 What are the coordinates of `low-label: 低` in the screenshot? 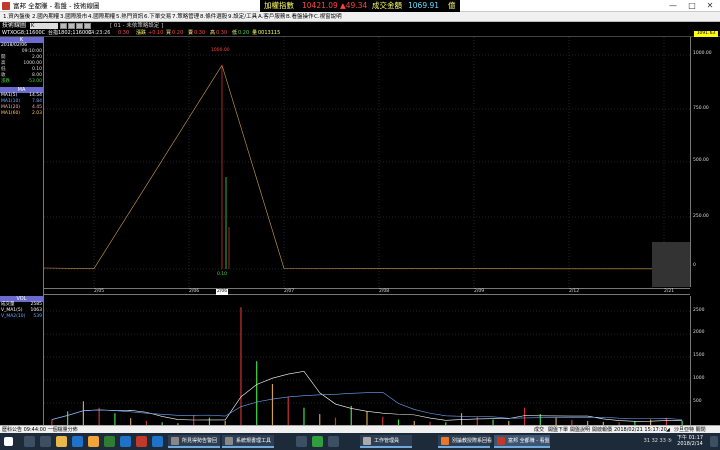 It's located at (235, 33).